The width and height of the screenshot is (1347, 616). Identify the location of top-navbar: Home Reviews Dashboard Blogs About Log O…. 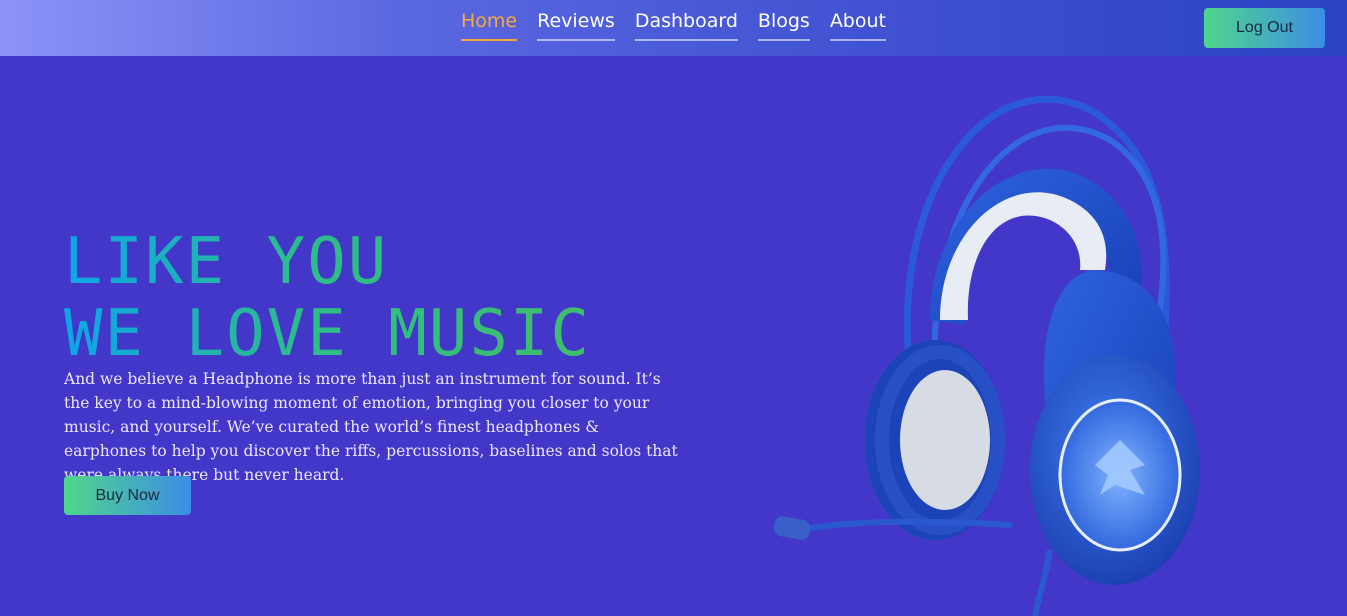
(673, 28).